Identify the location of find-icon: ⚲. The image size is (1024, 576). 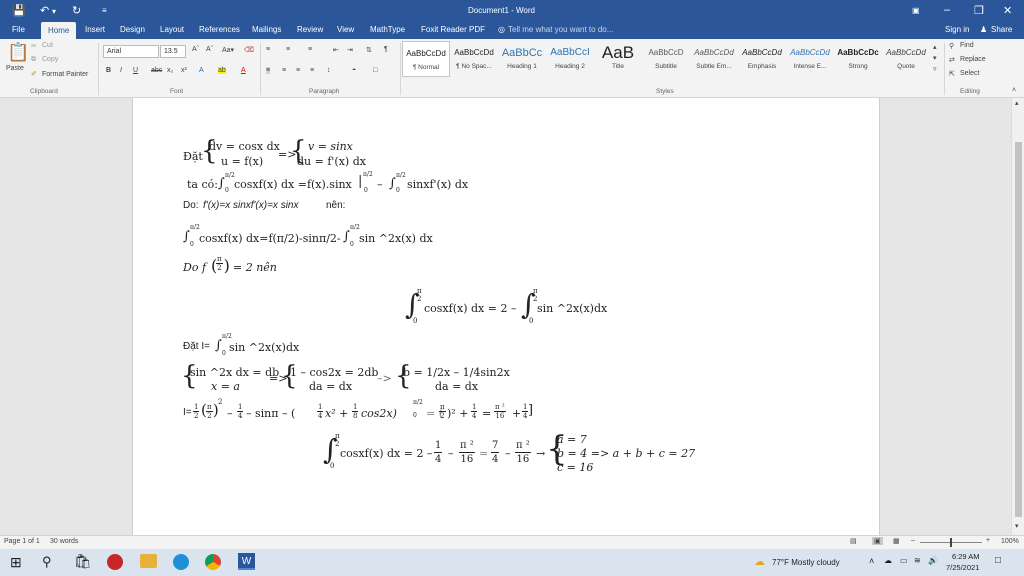
(951, 46).